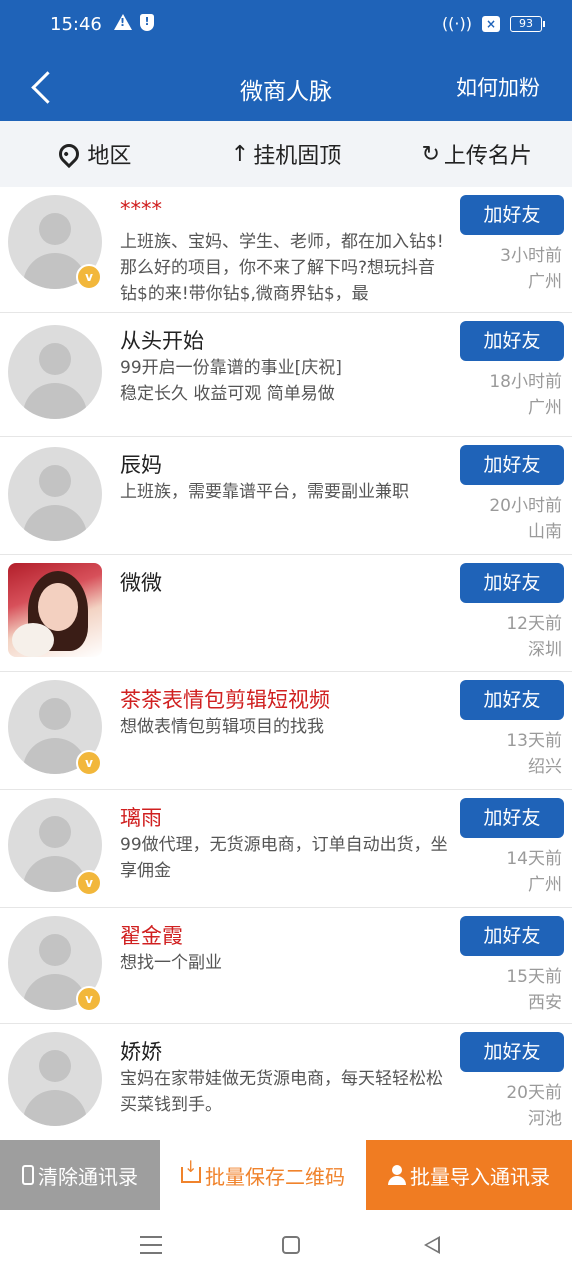 Image resolution: width=572 pixels, height=1280 pixels. I want to click on contact-location: 绍兴, so click(545, 767).